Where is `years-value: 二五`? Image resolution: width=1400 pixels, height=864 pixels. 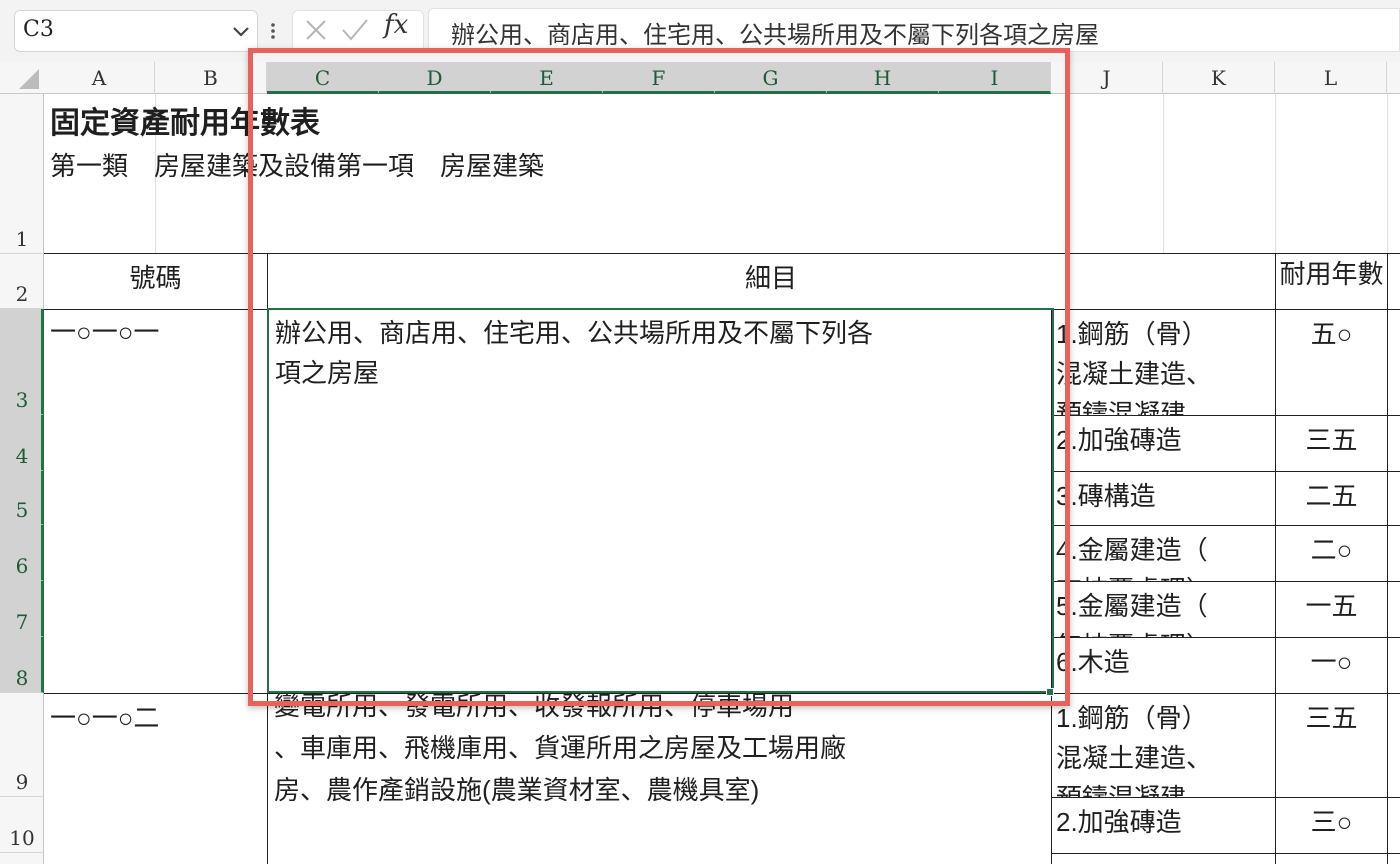 years-value: 二五 is located at coordinates (1331, 861).